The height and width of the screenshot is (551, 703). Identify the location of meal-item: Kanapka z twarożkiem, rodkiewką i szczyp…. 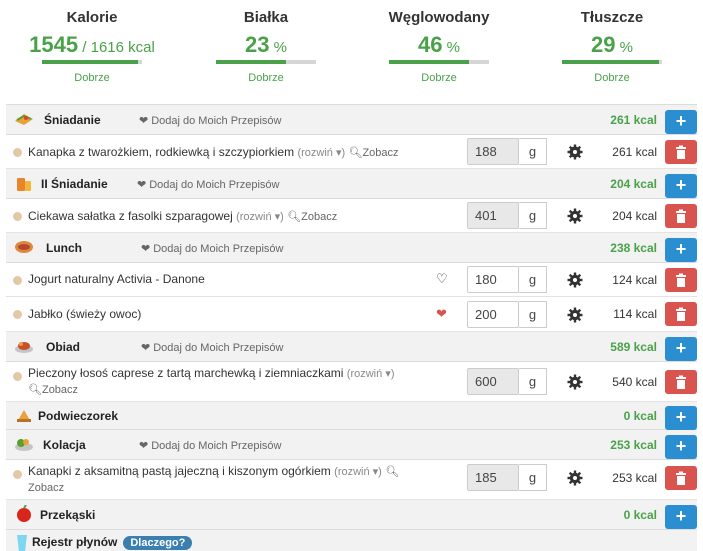
(351, 152).